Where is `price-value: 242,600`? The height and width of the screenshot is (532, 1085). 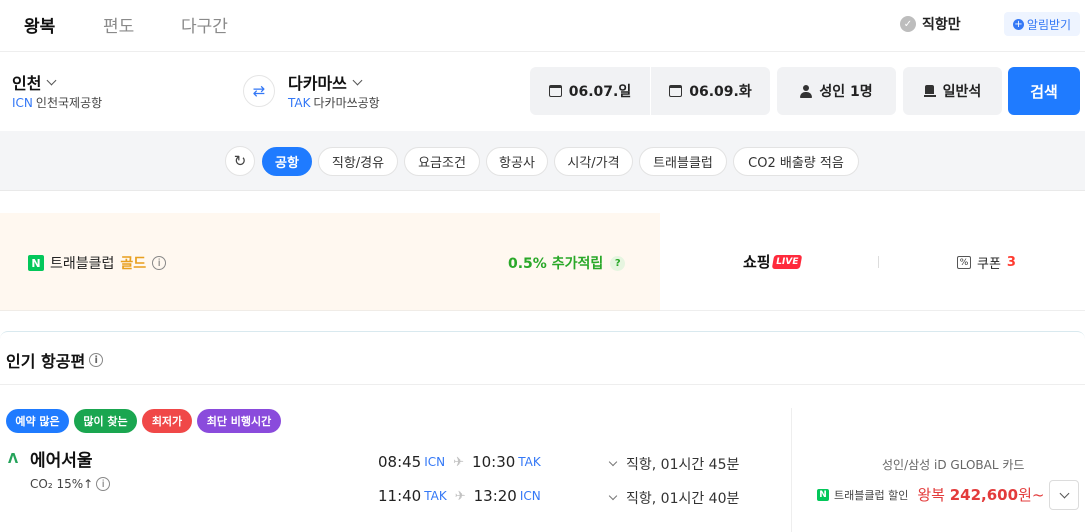
price-value: 242,600 is located at coordinates (984, 495).